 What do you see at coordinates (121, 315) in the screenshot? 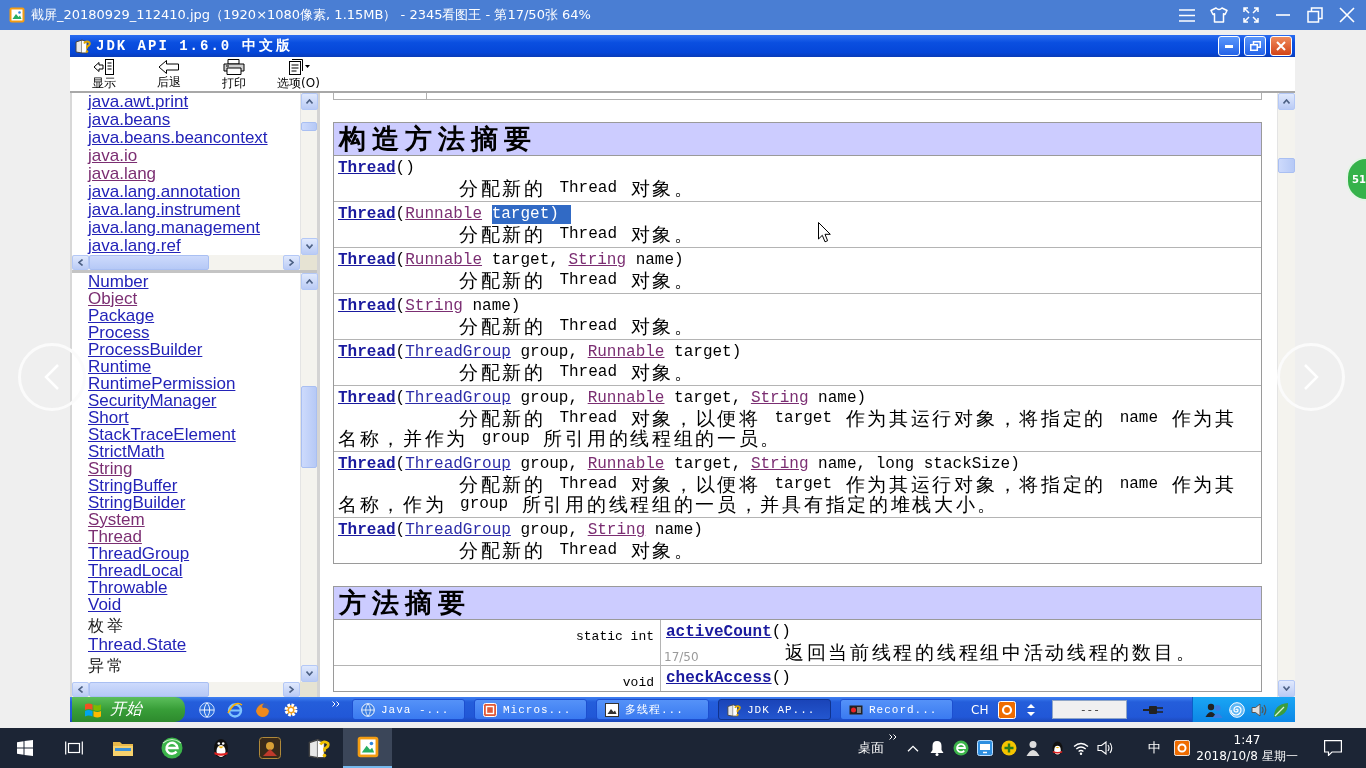
I see `class-link: Package` at bounding box center [121, 315].